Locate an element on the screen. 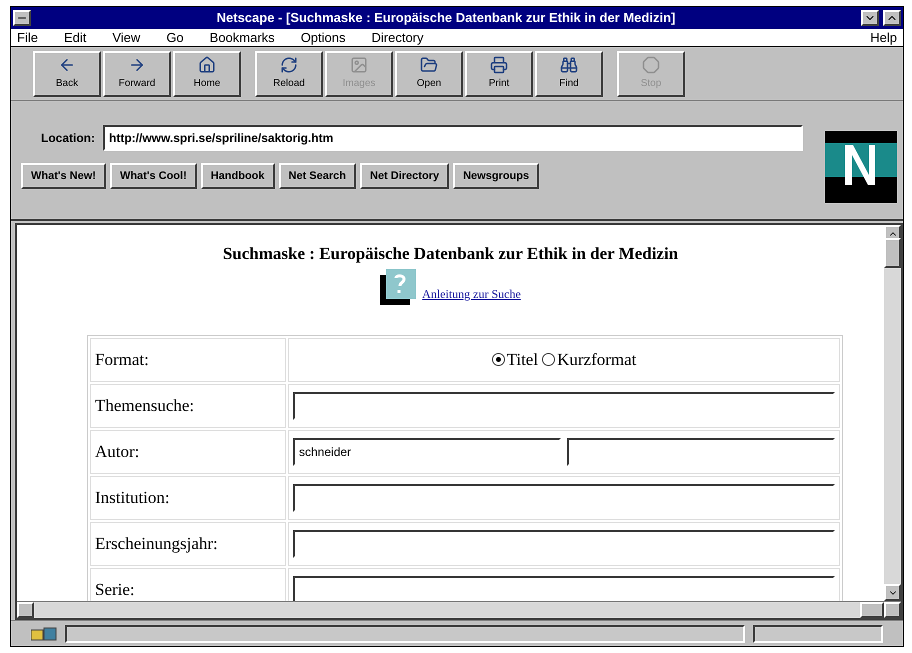  toolbar-button: Find is located at coordinates (569, 73).